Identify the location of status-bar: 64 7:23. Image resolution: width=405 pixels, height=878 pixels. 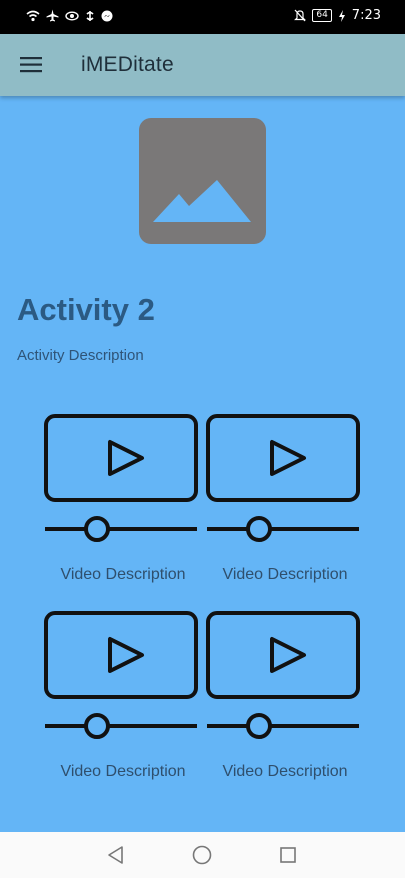
(202, 17).